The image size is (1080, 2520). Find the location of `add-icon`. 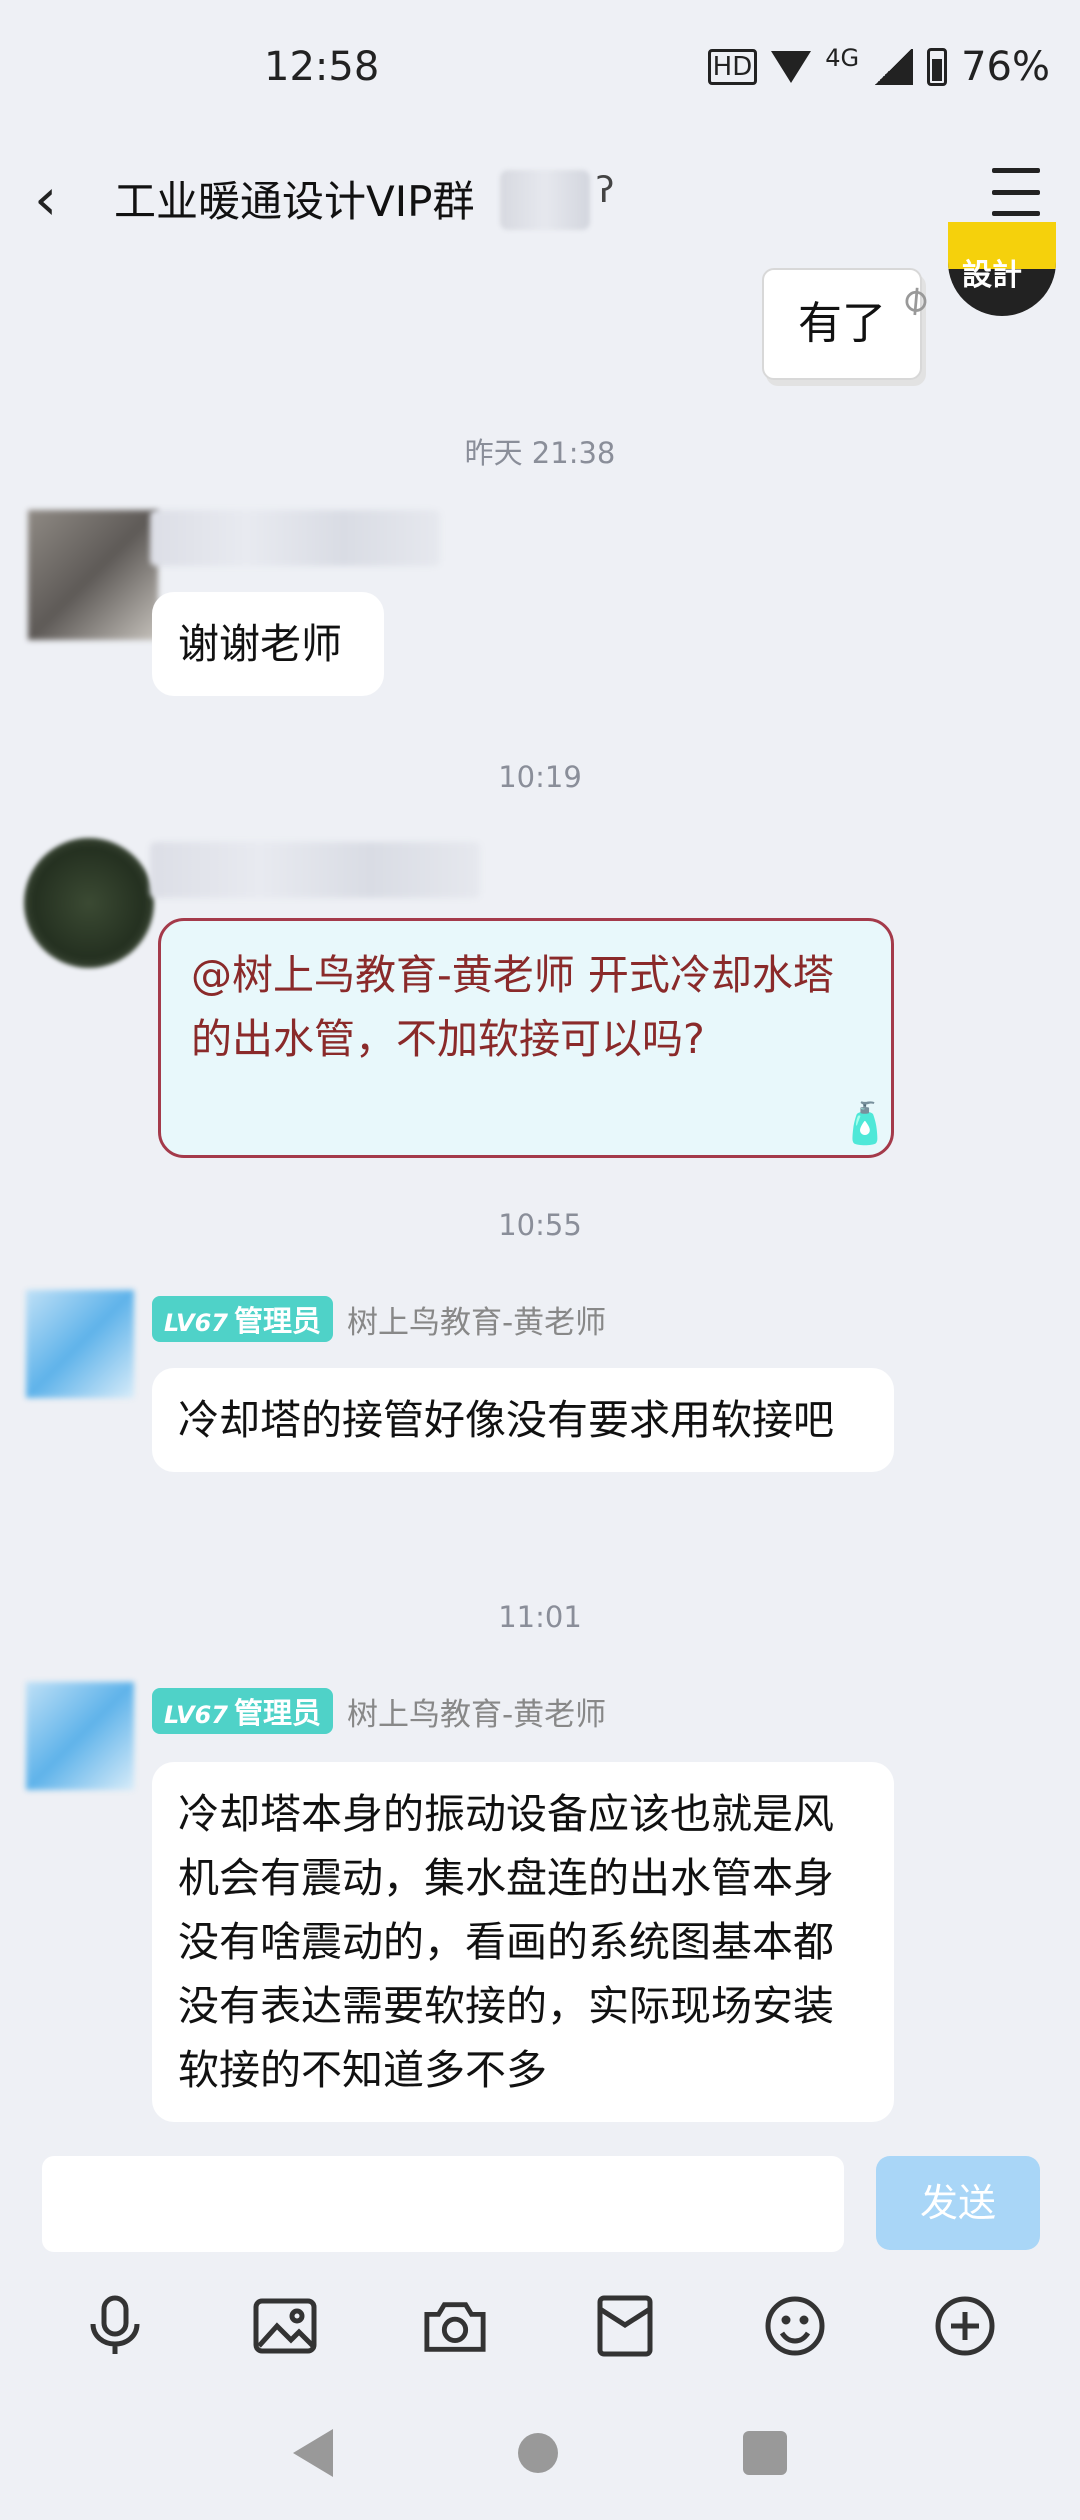

add-icon is located at coordinates (965, 2326).